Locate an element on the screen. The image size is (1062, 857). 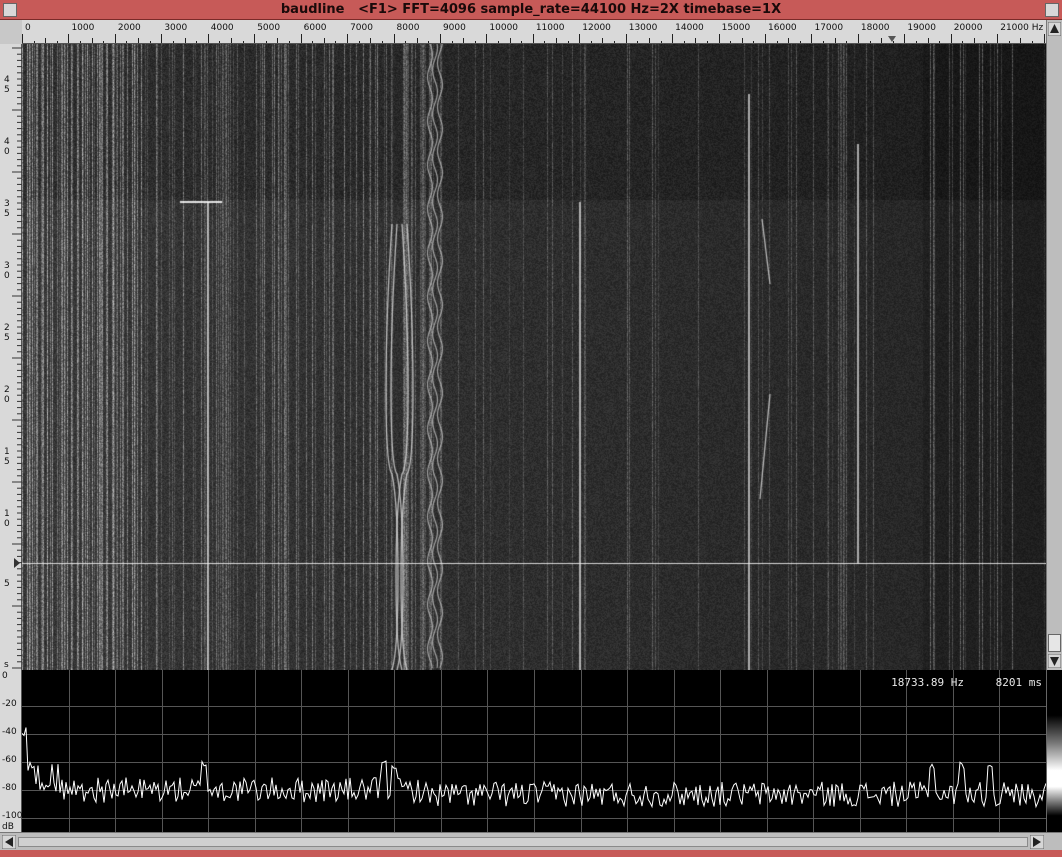
freq-tick-label: 12000 is located at coordinates (596, 28).